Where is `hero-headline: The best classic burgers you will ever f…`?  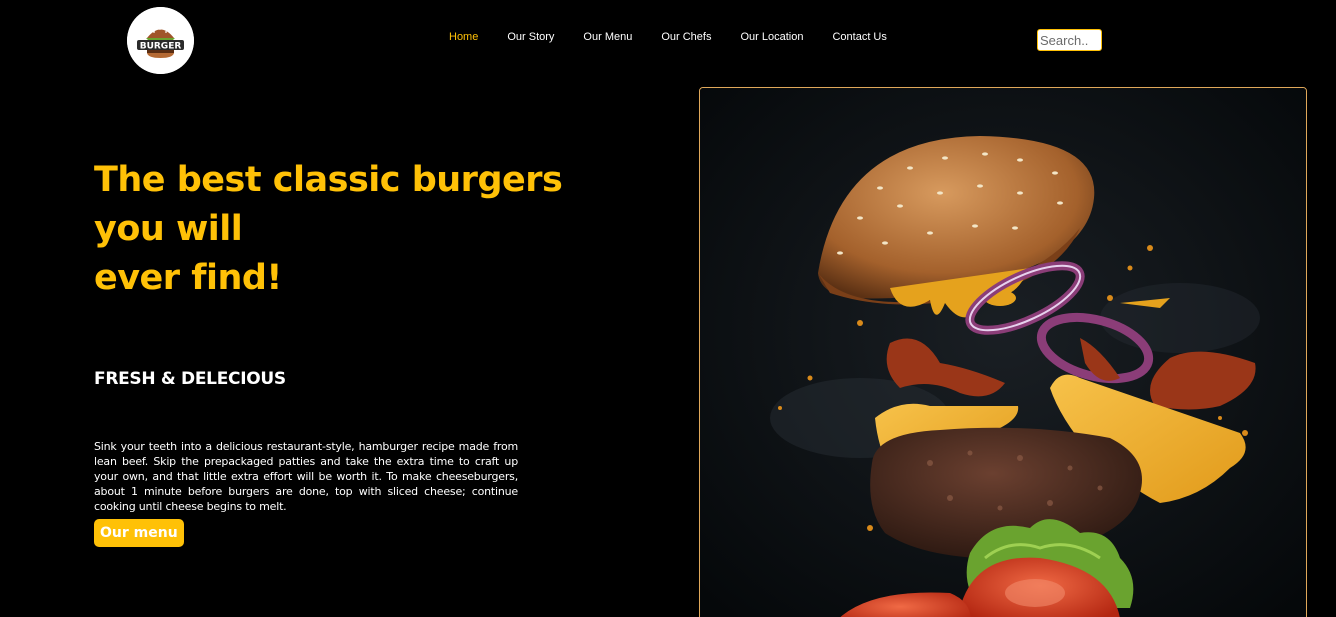 hero-headline: The best classic burgers you will ever f… is located at coordinates (328, 229).